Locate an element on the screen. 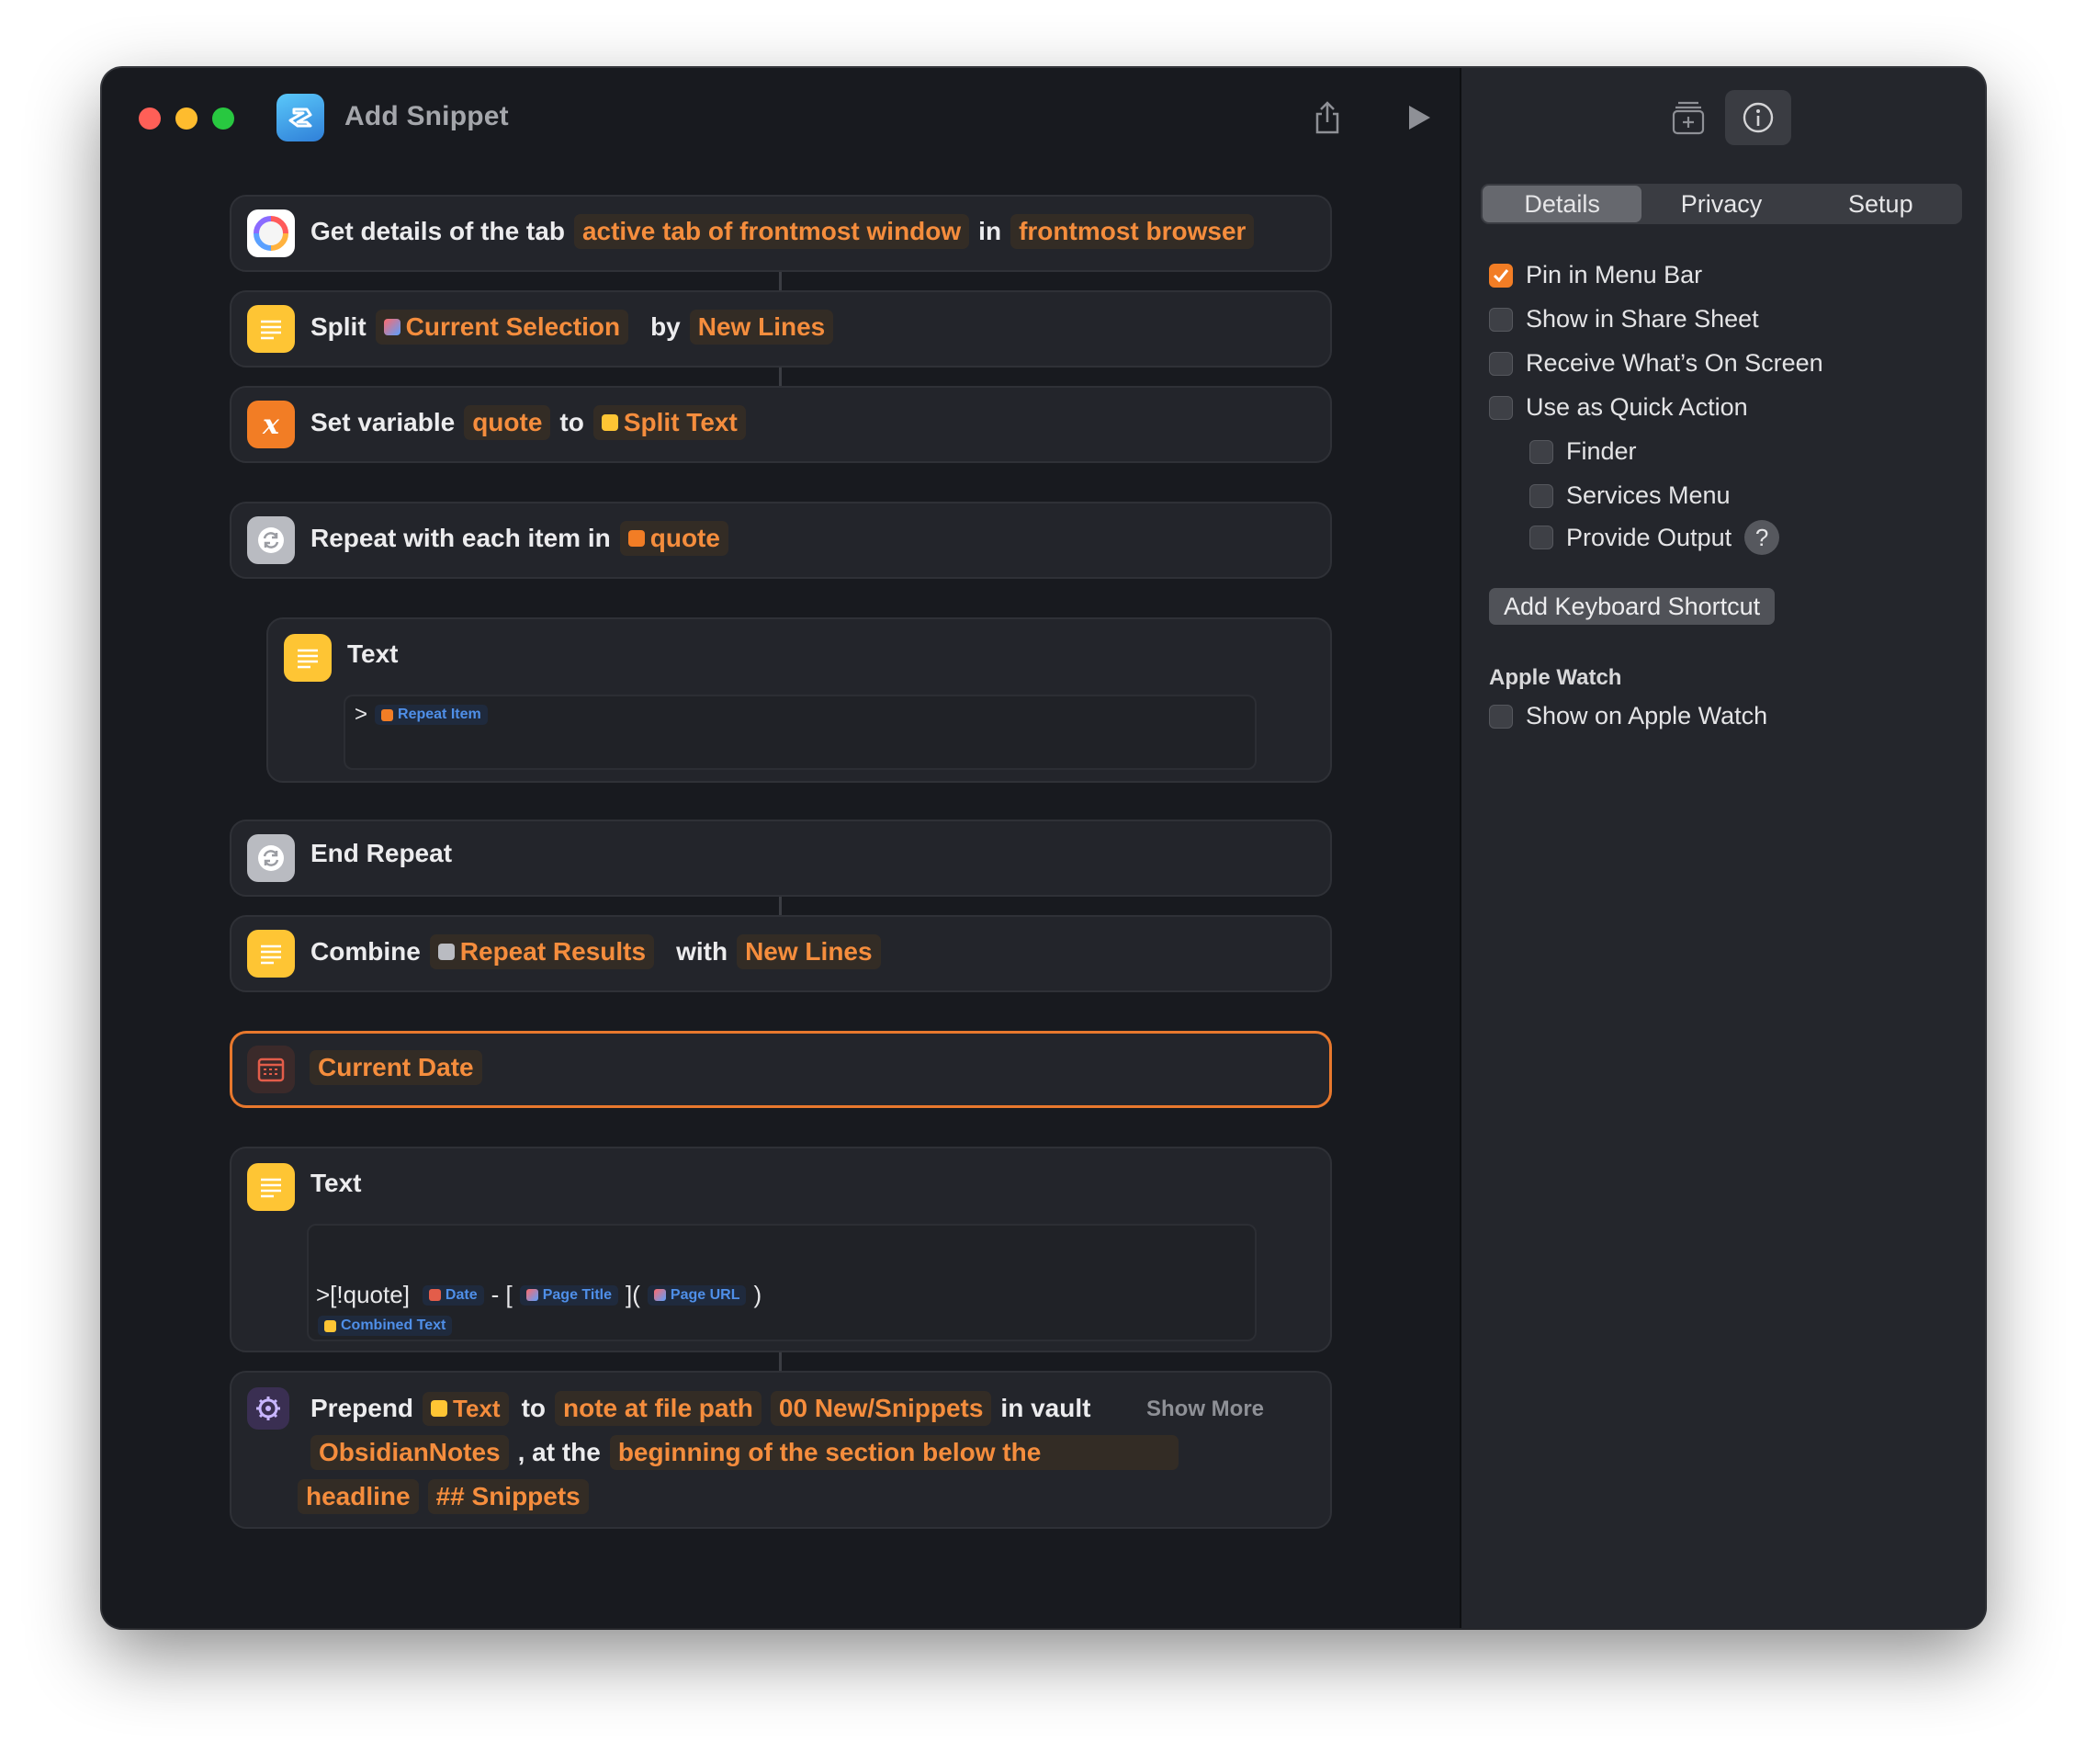 This screenshot has width=2087, height=1764. tab-details: Details is located at coordinates (1562, 204).